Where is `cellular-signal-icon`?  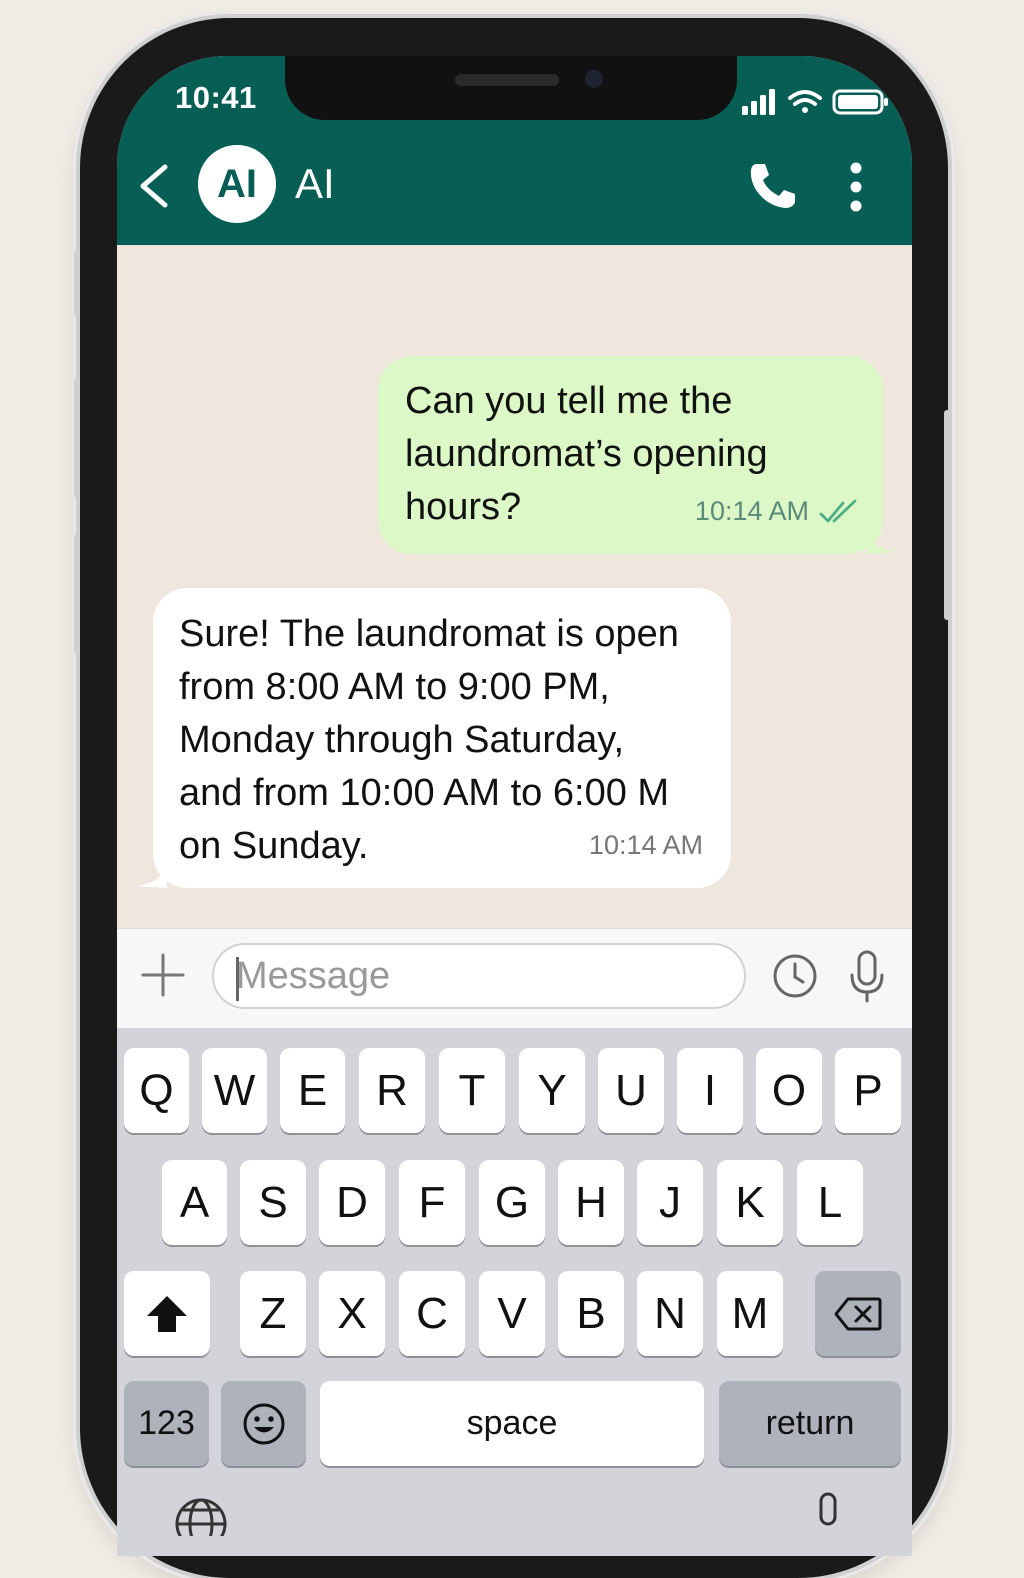 cellular-signal-icon is located at coordinates (758, 102).